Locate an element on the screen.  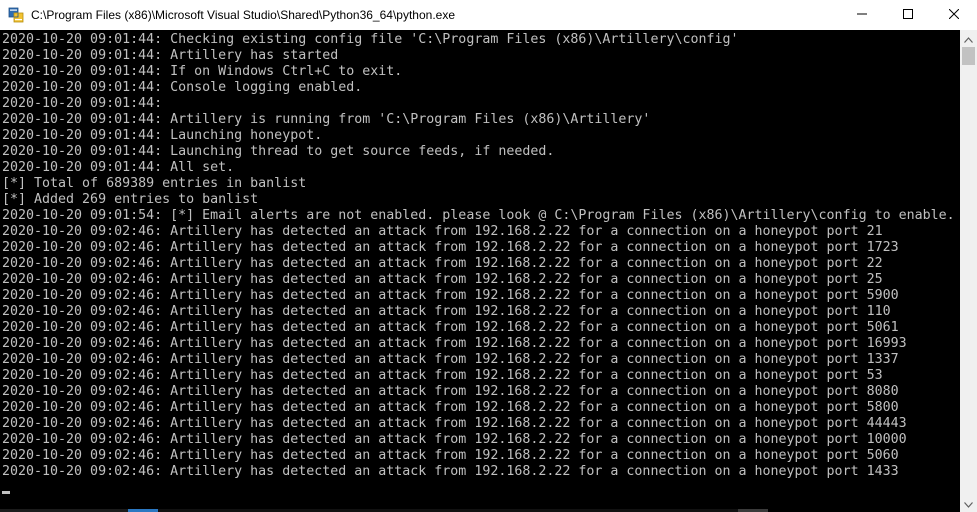
scroll-down-arrow-icon is located at coordinates (968, 503).